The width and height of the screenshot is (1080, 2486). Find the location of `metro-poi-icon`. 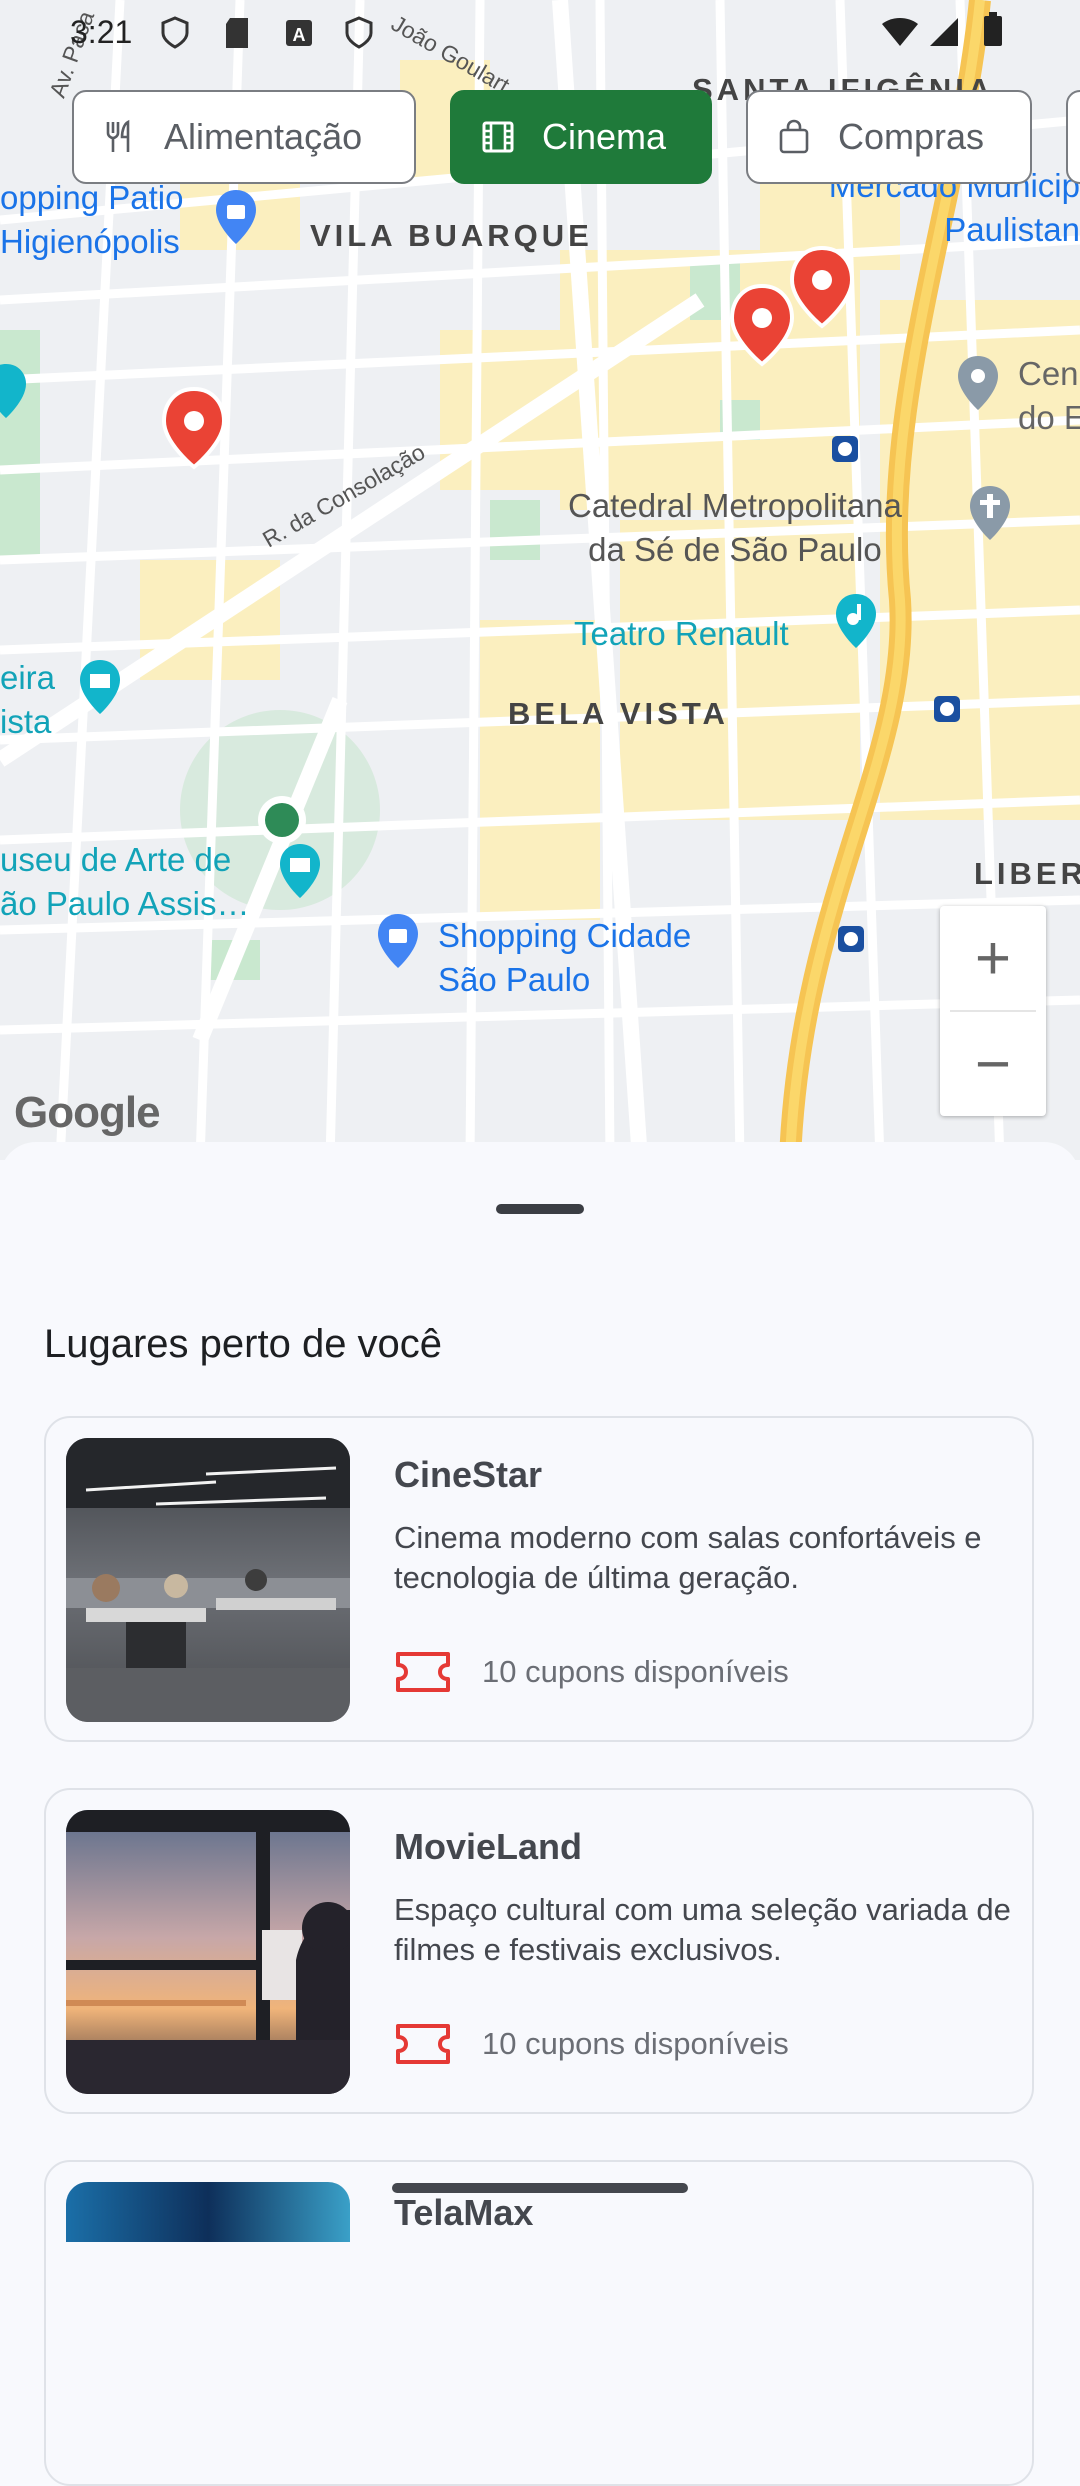

metro-poi-icon is located at coordinates (13, 391).